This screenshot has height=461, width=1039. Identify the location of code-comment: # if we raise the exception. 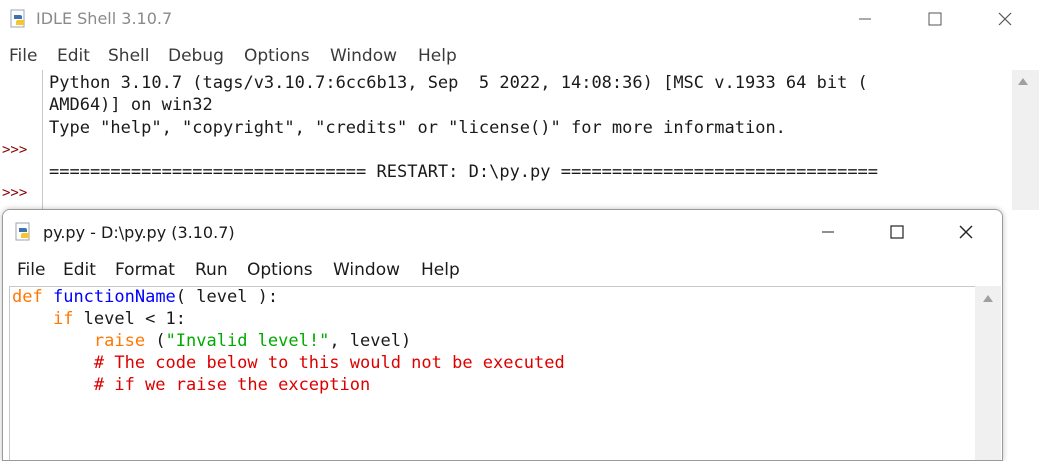
(191, 385).